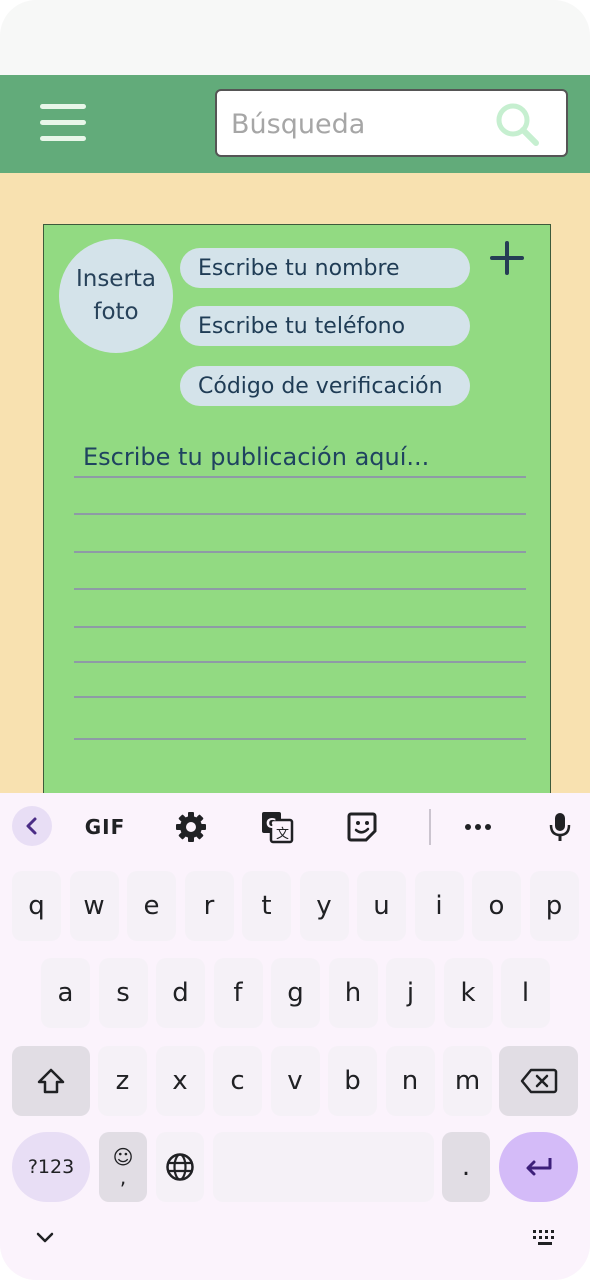  What do you see at coordinates (36, 906) in the screenshot?
I see `key-q: q` at bounding box center [36, 906].